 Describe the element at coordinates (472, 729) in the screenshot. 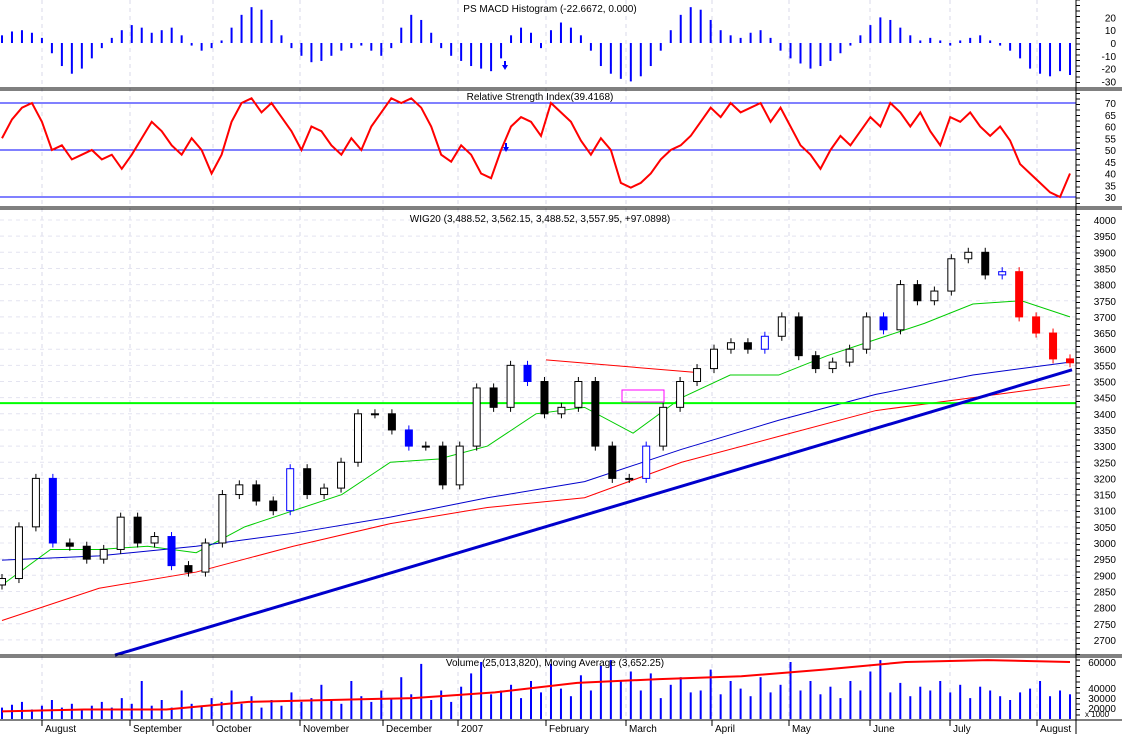

I see `month-label: 2007` at that location.